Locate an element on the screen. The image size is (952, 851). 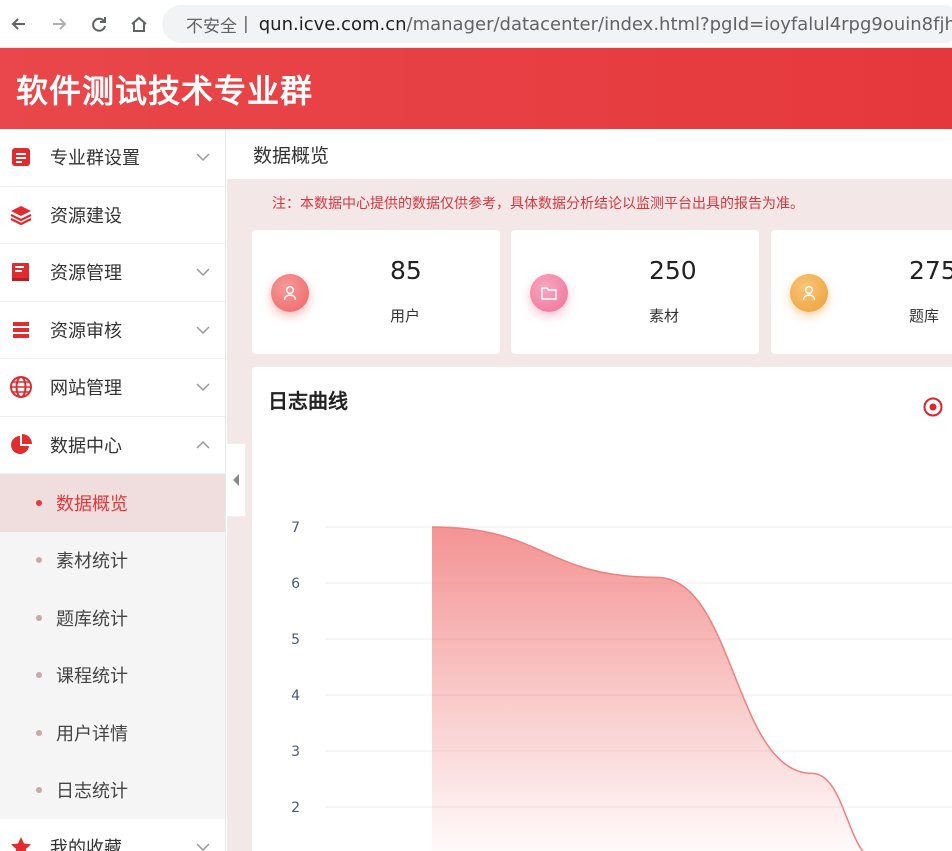
list-icon is located at coordinates (21, 330).